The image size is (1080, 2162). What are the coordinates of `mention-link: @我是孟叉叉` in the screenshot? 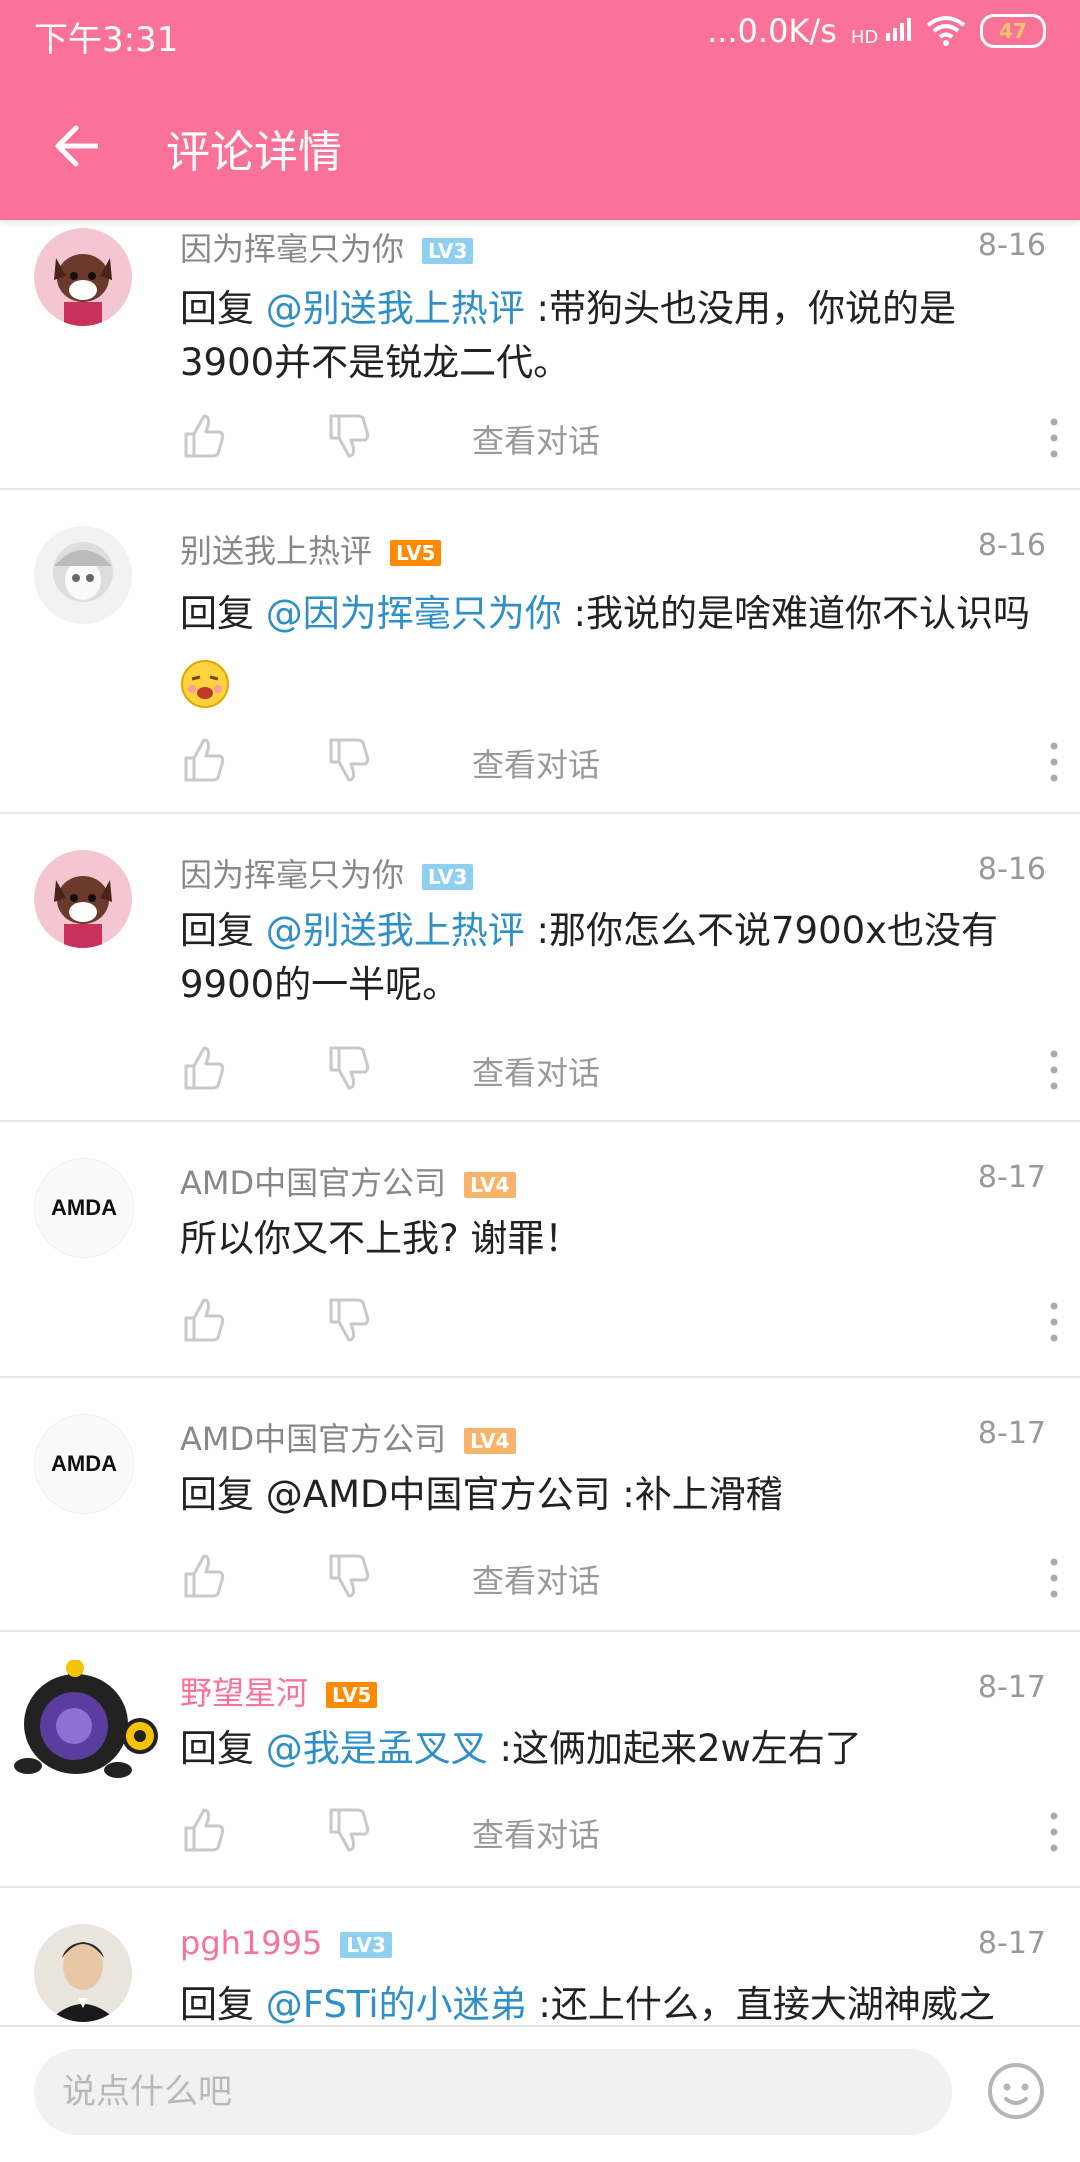 It's located at (377, 1748).